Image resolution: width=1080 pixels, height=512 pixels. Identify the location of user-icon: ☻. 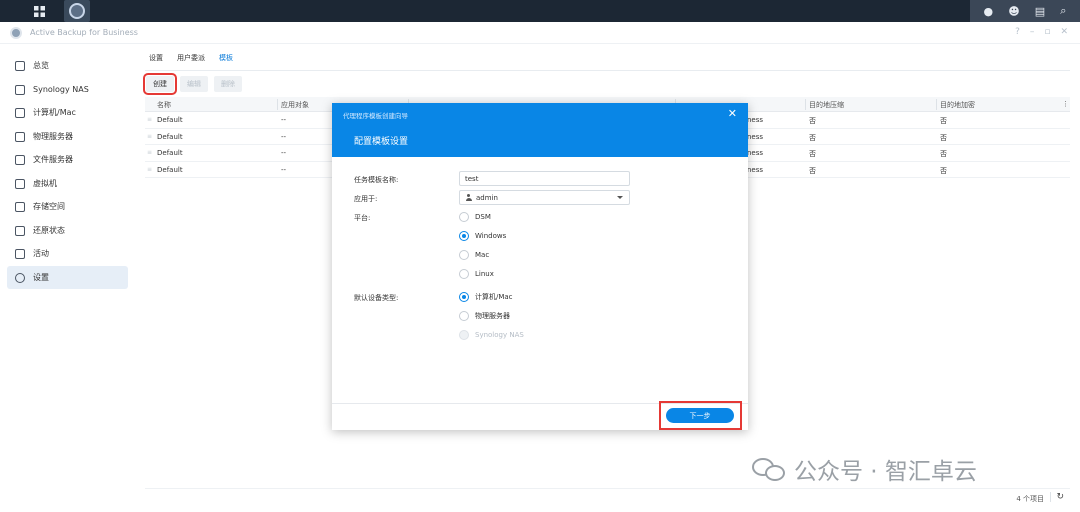
(1013, 11).